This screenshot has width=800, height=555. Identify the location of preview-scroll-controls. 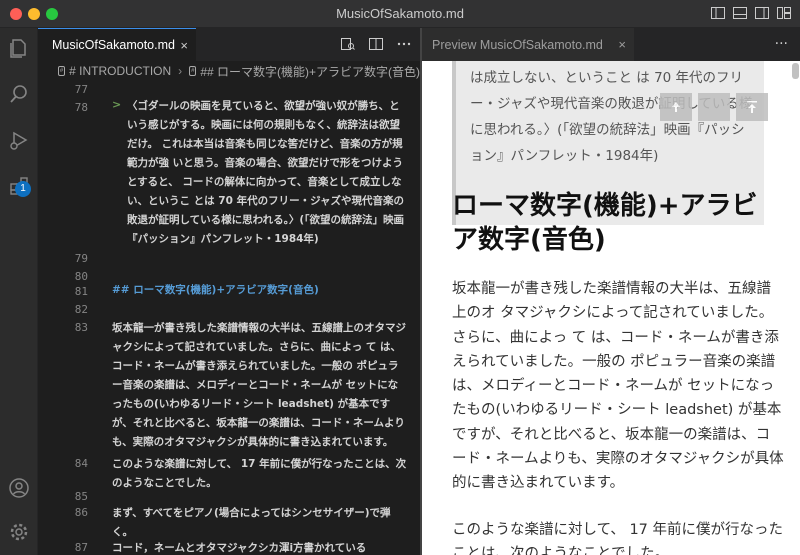
(714, 107).